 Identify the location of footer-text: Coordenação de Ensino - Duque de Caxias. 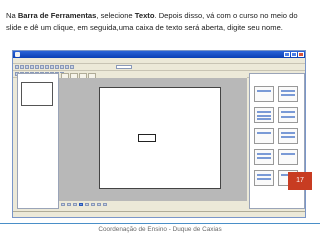
(160, 229).